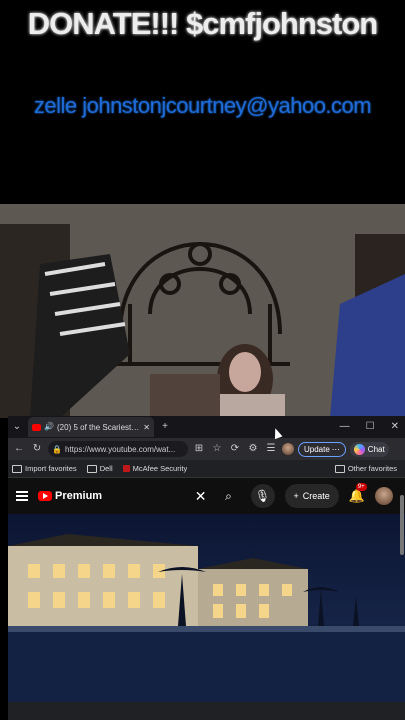  I want to click on favorite-label: McAfee Security, so click(160, 468).